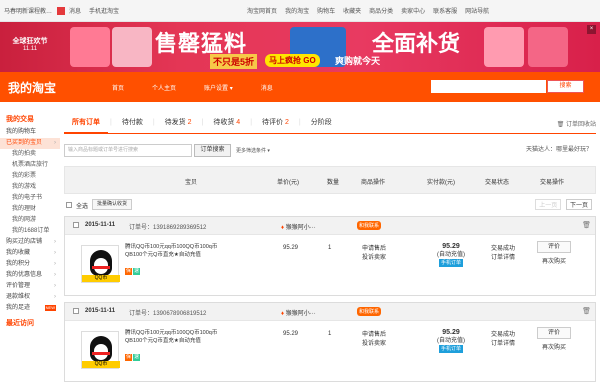 Image resolution: width=600 pixels, height=382 pixels. I want to click on topbar-customer-service: 联系客服, so click(445, 10).